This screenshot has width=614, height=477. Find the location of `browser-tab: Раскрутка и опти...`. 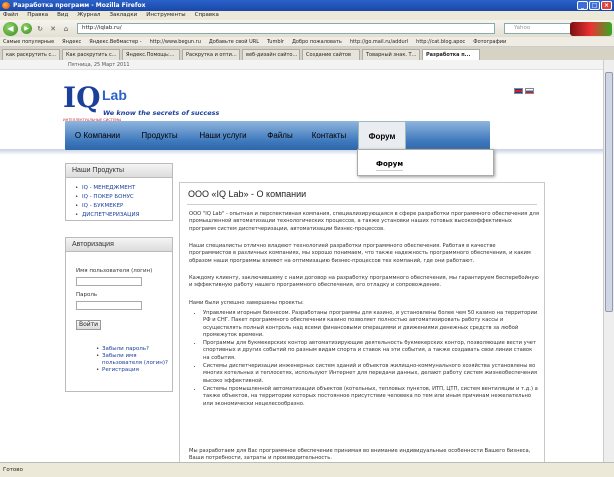

browser-tab: Раскрутка и опти... is located at coordinates (211, 54).